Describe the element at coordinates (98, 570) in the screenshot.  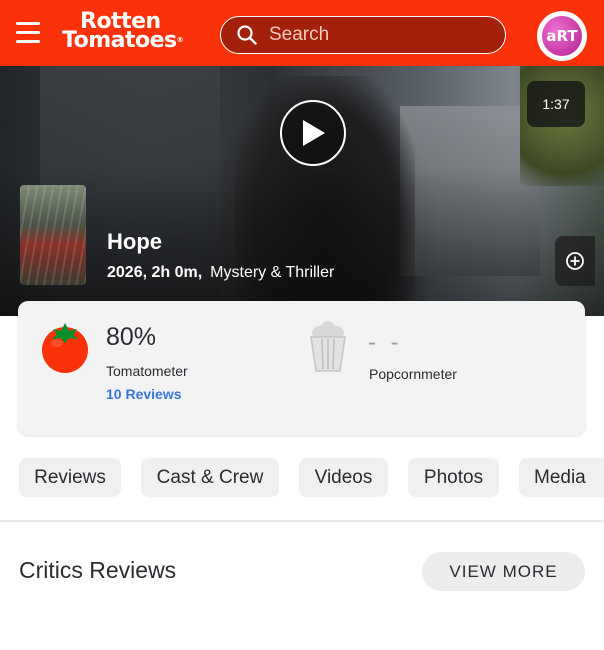
I see `critics-reviews-heading: Critics Reviews` at that location.